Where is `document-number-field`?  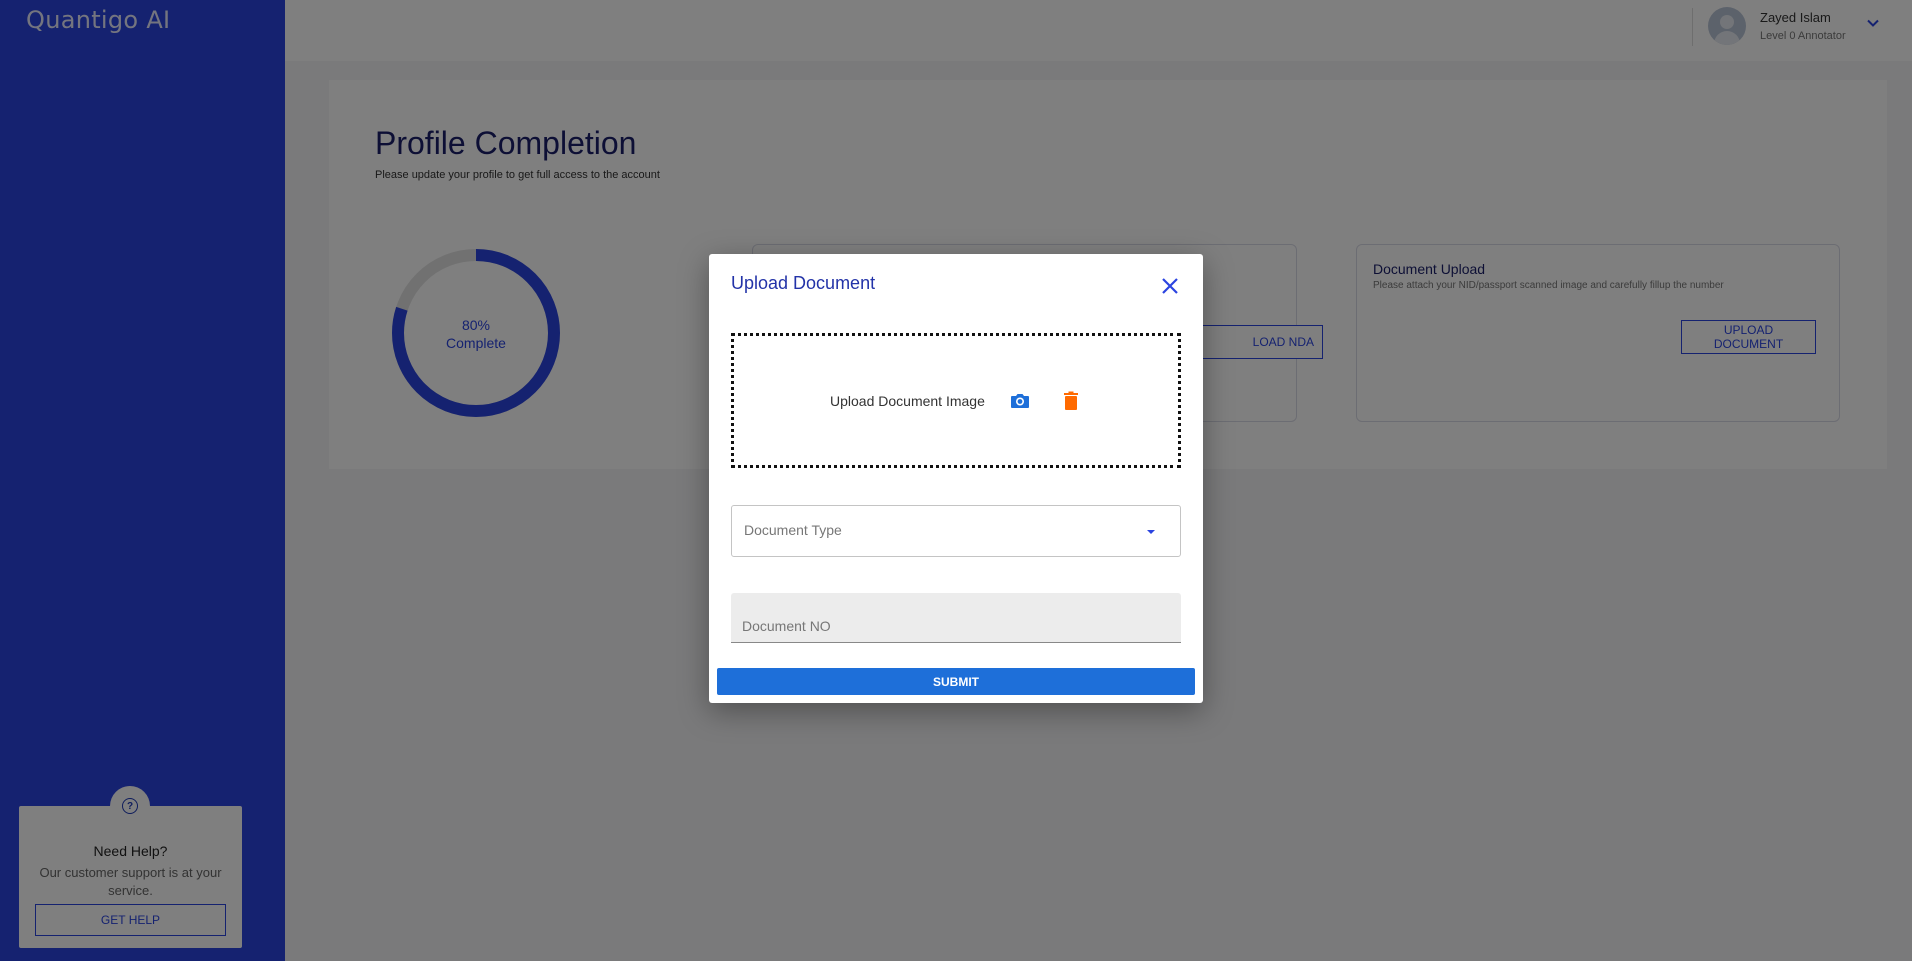 document-number-field is located at coordinates (956, 618).